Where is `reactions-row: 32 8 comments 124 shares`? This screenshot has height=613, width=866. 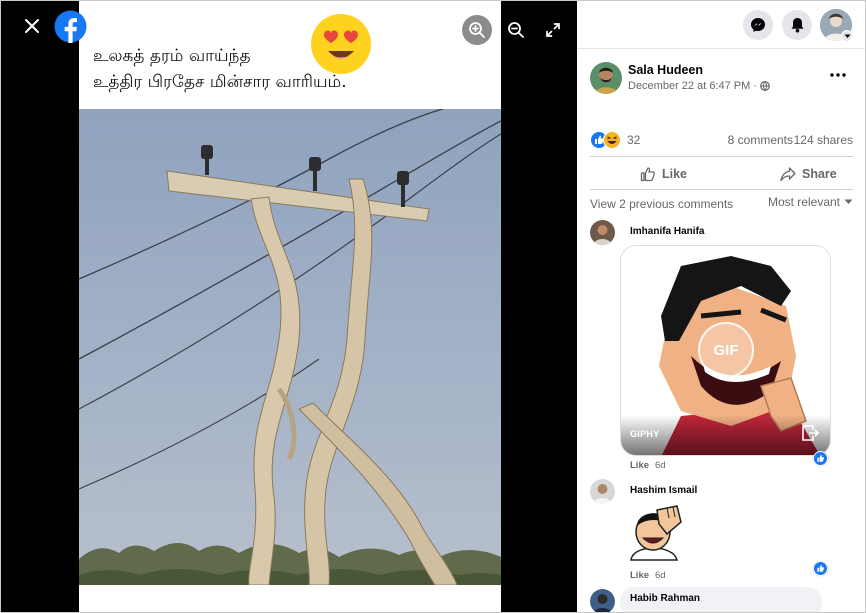 reactions-row: 32 8 comments 124 shares is located at coordinates (721, 140).